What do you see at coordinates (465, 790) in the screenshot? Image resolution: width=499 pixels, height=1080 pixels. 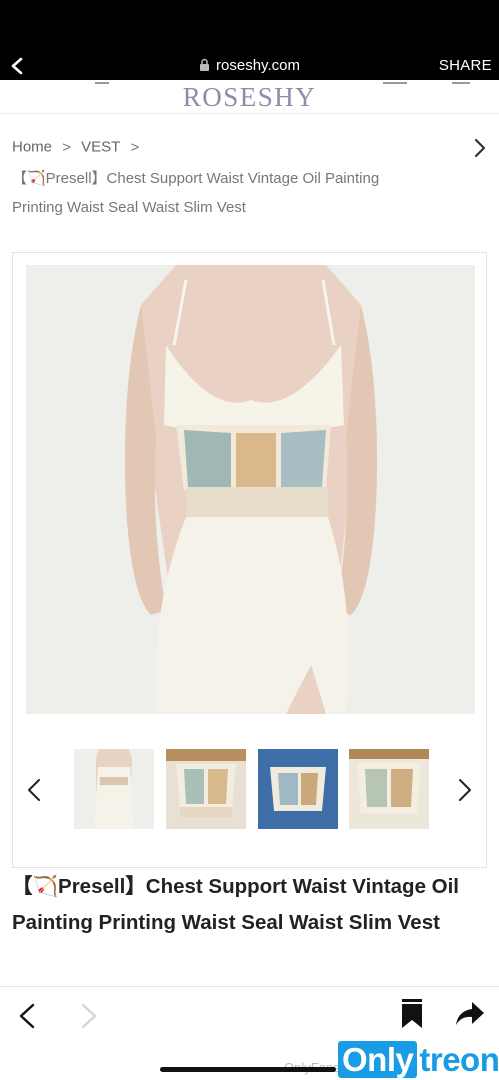 I see `gallery-next-icon` at bounding box center [465, 790].